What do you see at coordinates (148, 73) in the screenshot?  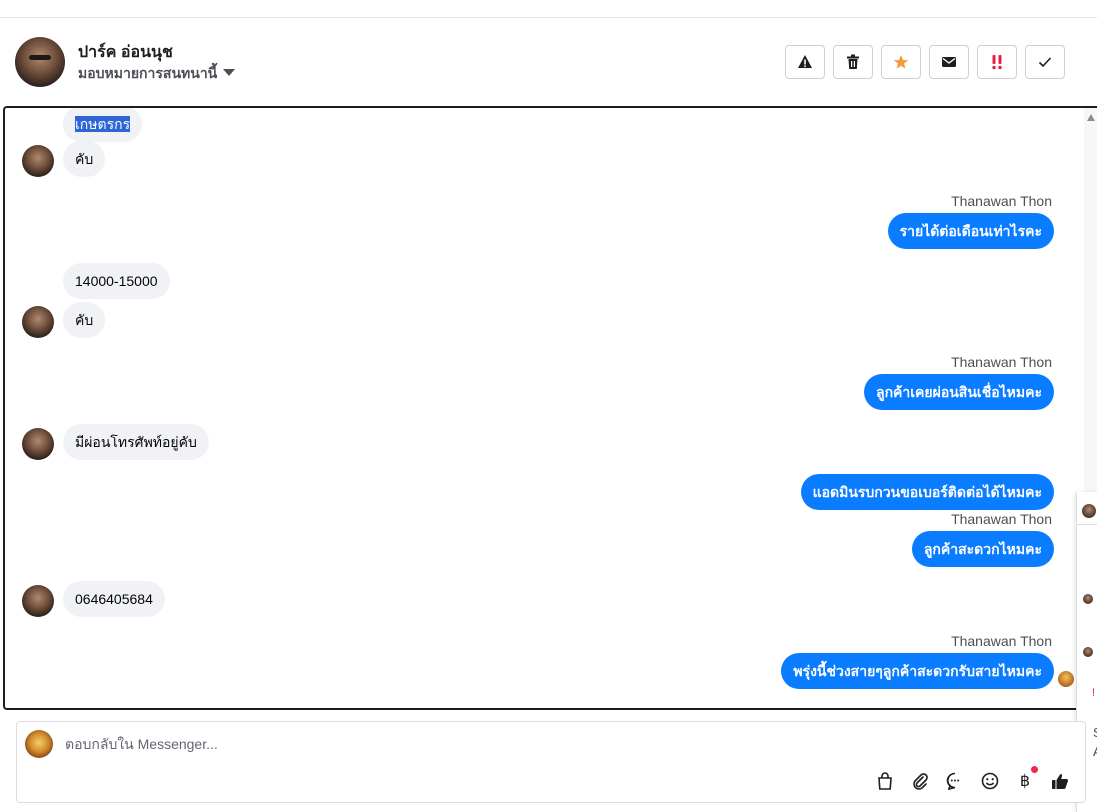 I see `assign-label: มอบหมายการสนทนานี้` at bounding box center [148, 73].